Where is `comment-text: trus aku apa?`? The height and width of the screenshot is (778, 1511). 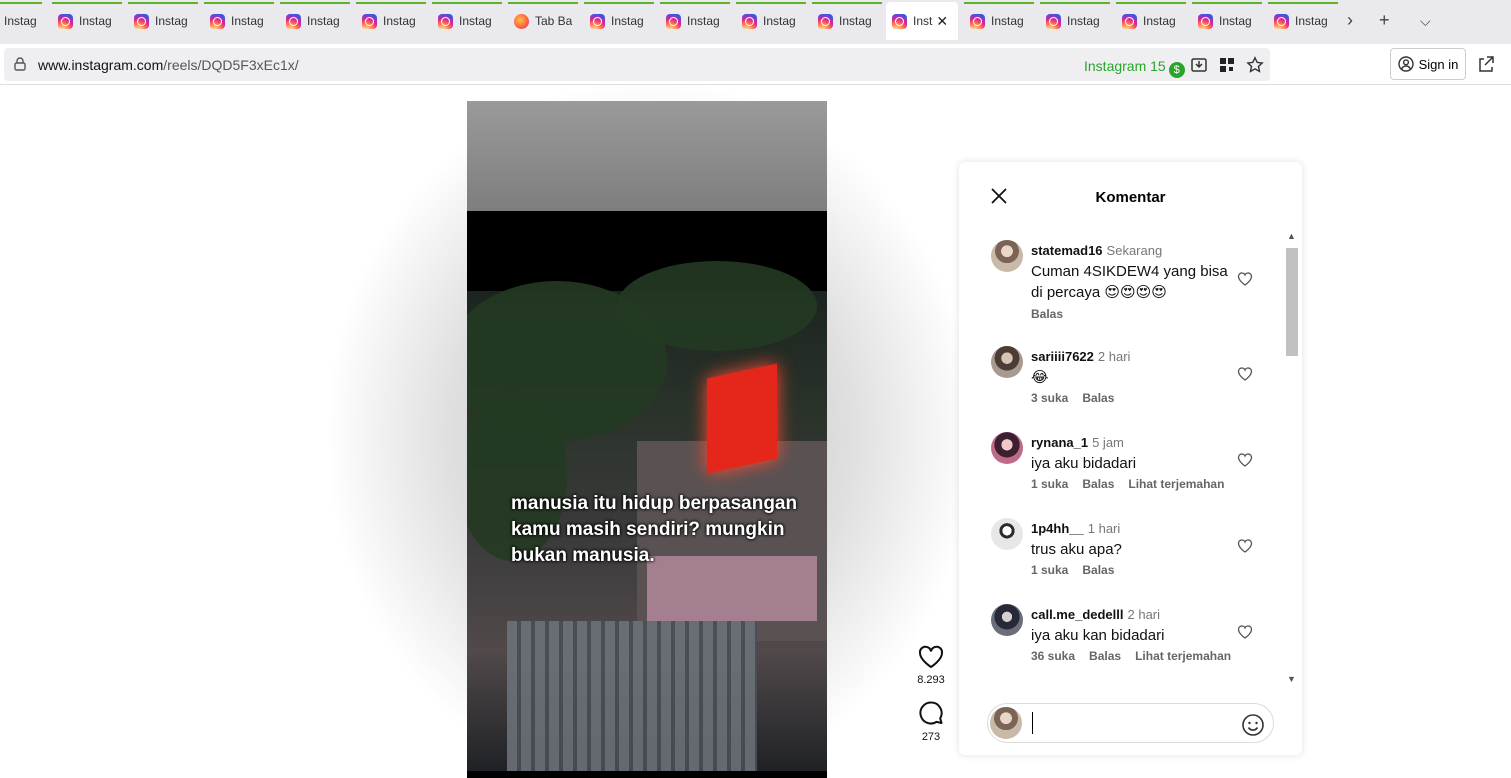
comment-text: trus aku apa? is located at coordinates (1131, 549).